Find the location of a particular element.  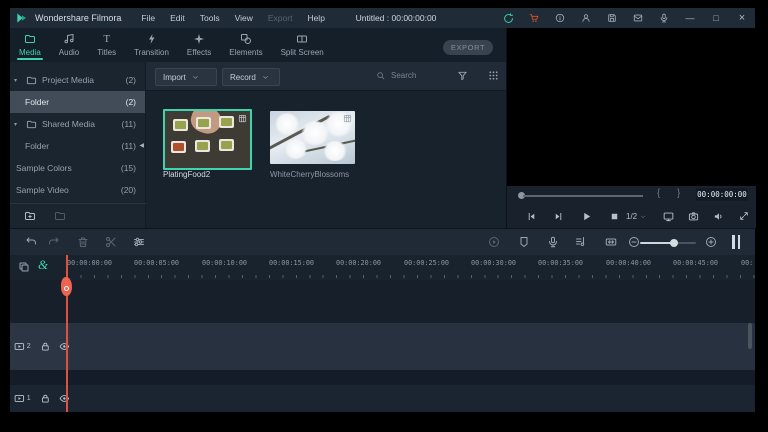

search-input is located at coordinates (420, 75).